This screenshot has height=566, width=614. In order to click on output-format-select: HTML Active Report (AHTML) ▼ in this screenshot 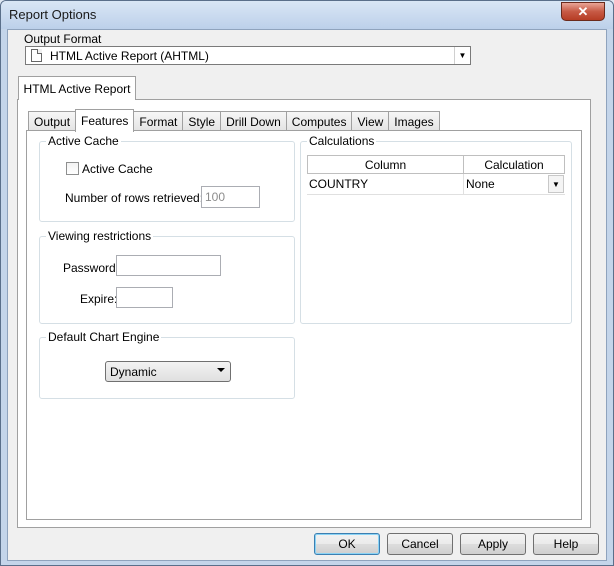, I will do `click(248, 55)`.